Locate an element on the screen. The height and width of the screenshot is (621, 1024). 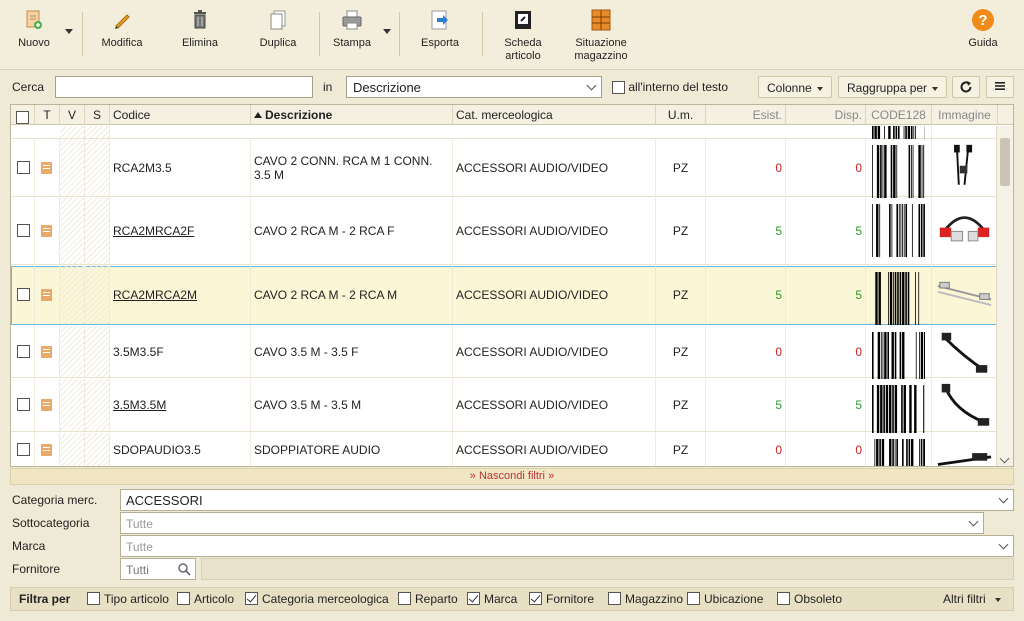
scrollbar-thumb is located at coordinates (1005, 162).